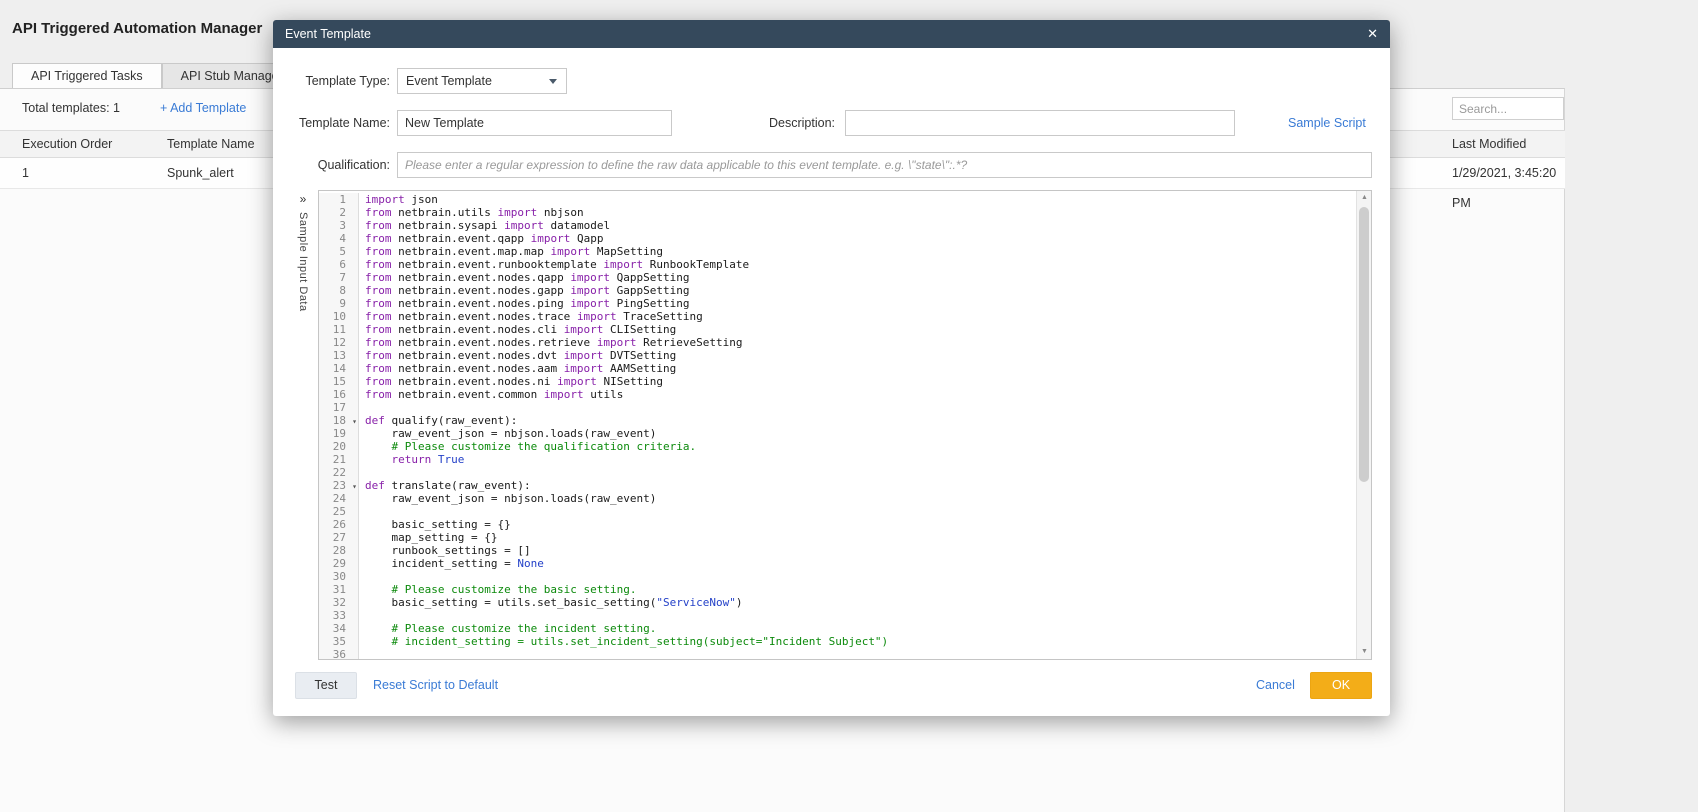  Describe the element at coordinates (1364, 344) in the screenshot. I see `scrollbar-thumb` at that location.